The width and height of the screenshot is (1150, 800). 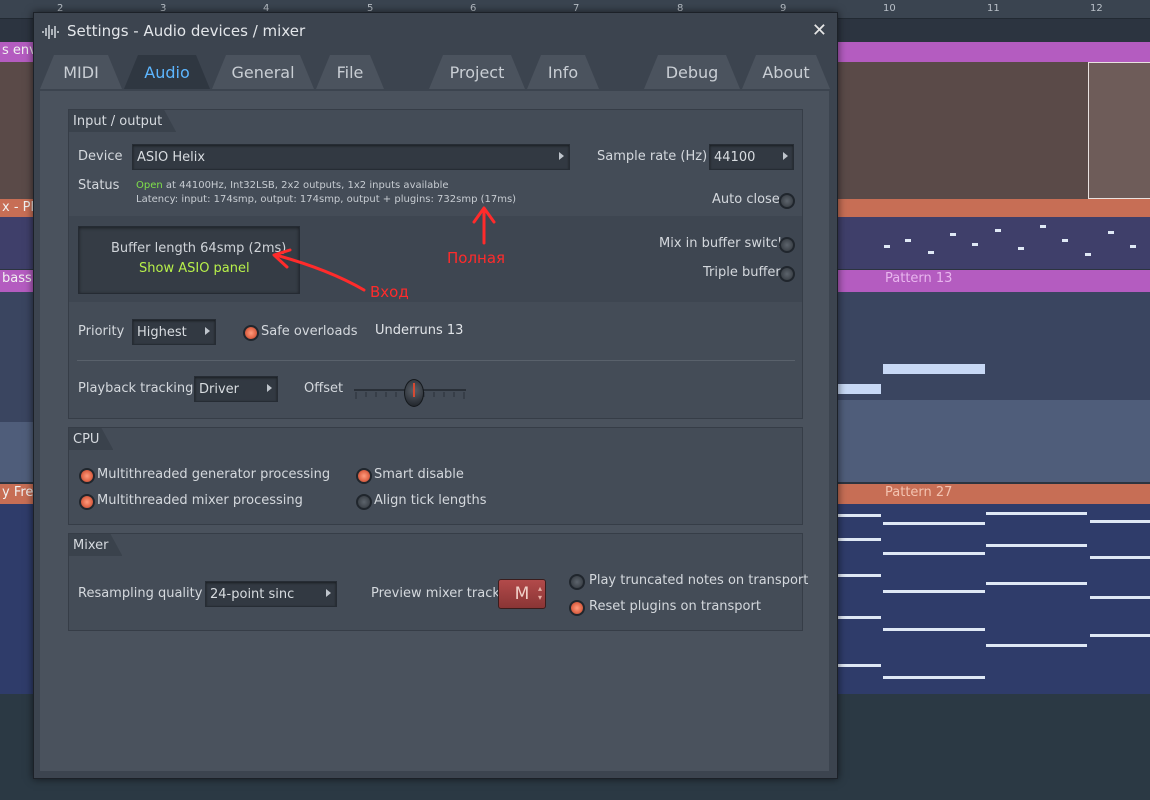 I want to click on tab-audio: Audio, so click(x=167, y=72).